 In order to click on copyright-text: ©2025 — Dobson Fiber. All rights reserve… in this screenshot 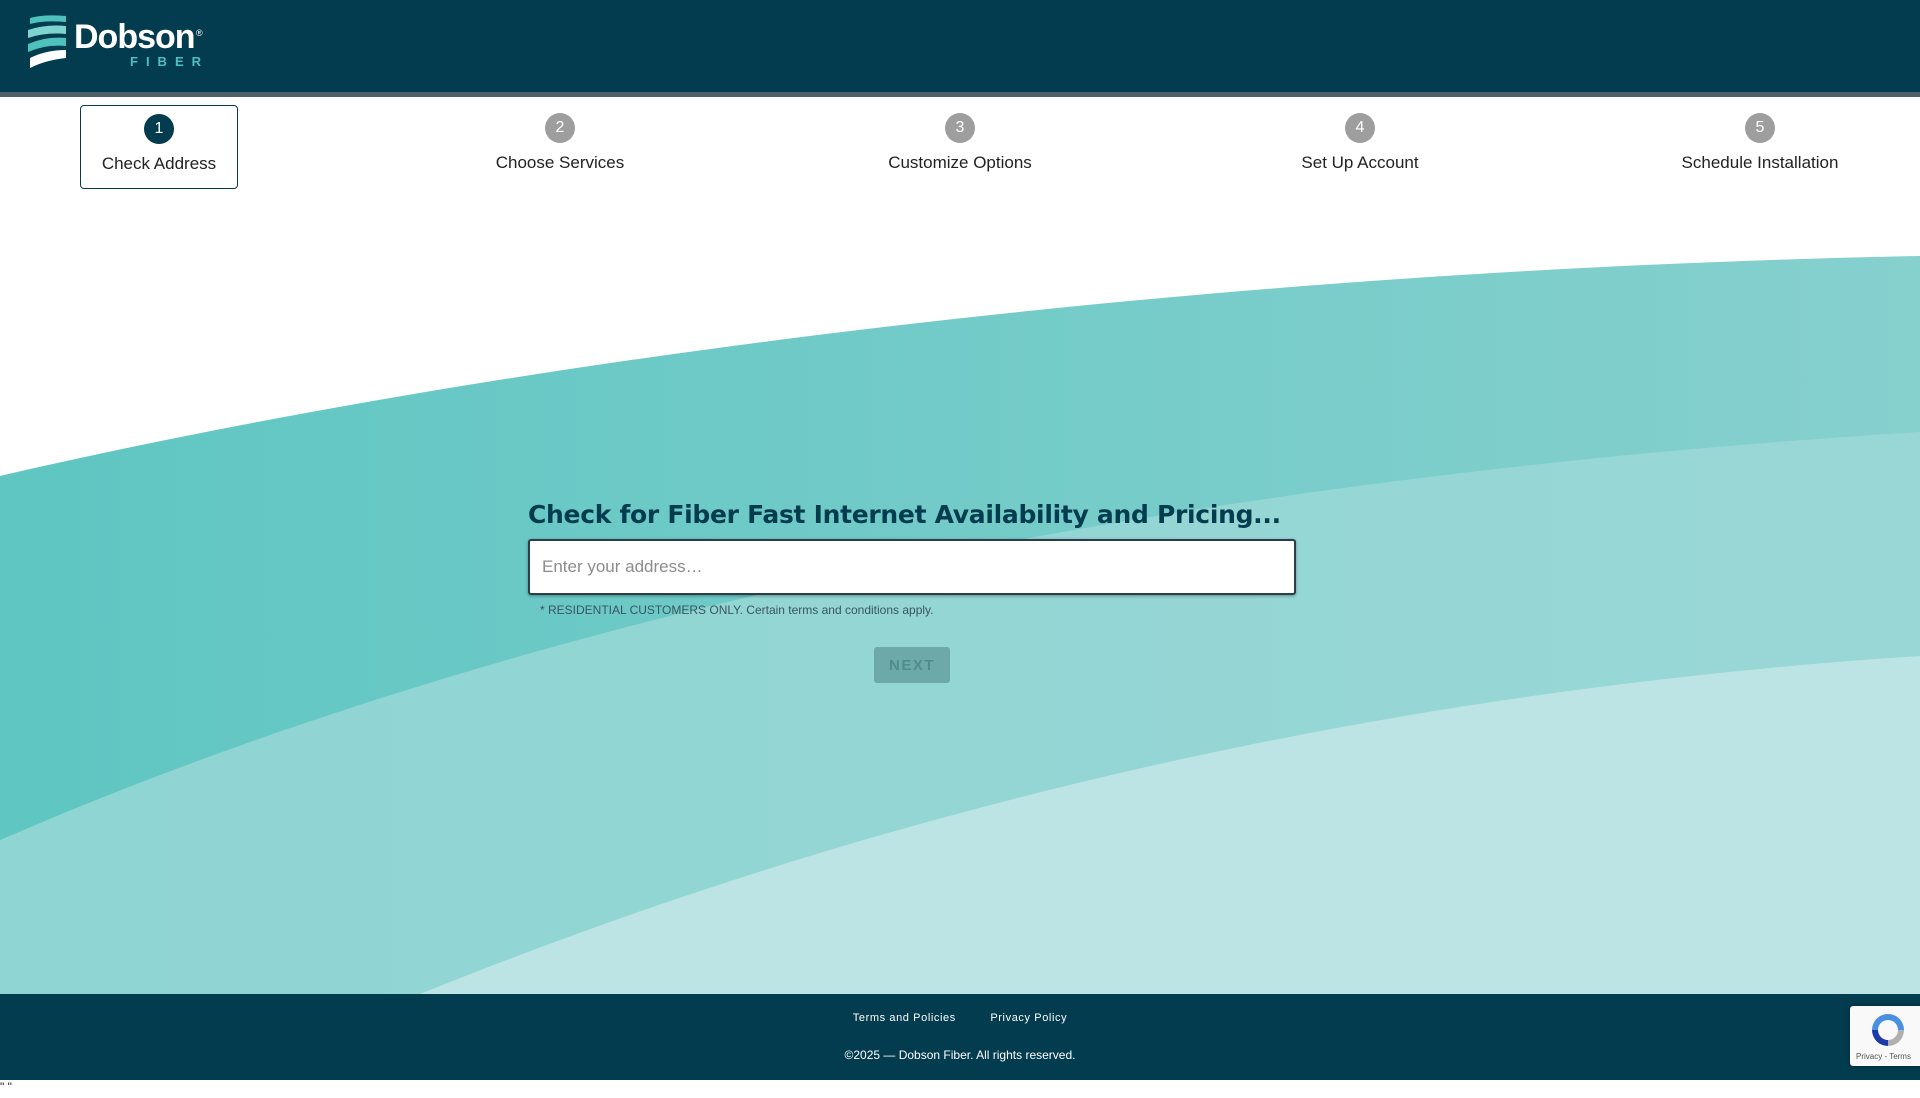, I will do `click(960, 1055)`.